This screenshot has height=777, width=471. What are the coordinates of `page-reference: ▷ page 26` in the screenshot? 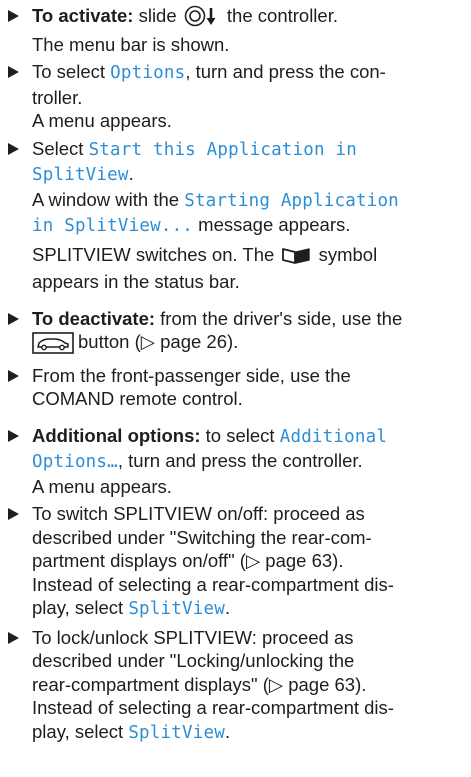 It's located at (183, 341).